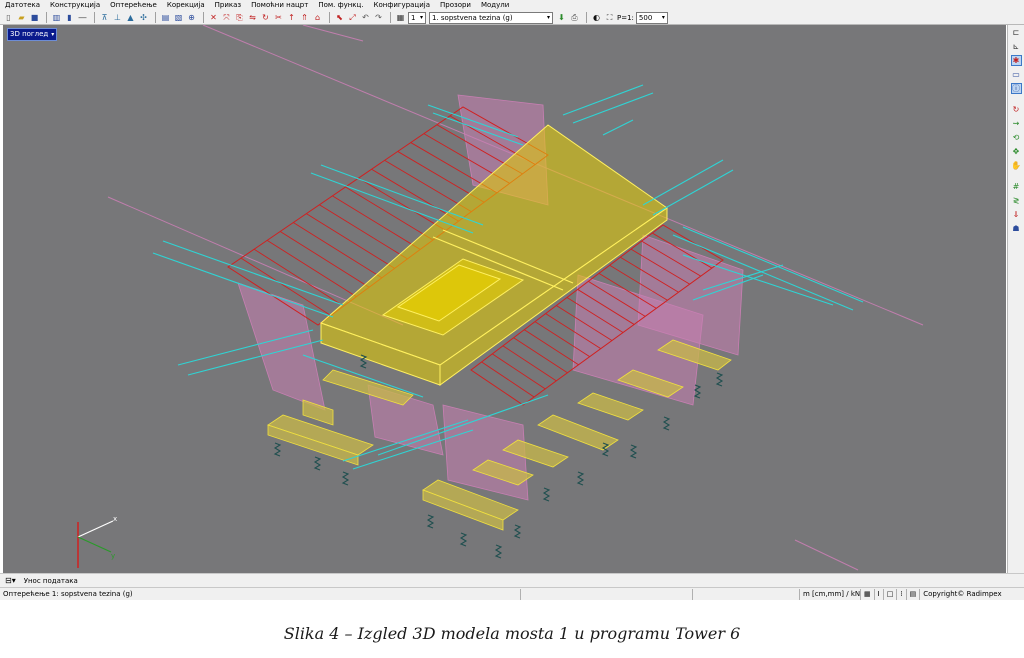 The image size is (1024, 658). I want to click on grid-toggle-icon: ▤, so click(914, 594).